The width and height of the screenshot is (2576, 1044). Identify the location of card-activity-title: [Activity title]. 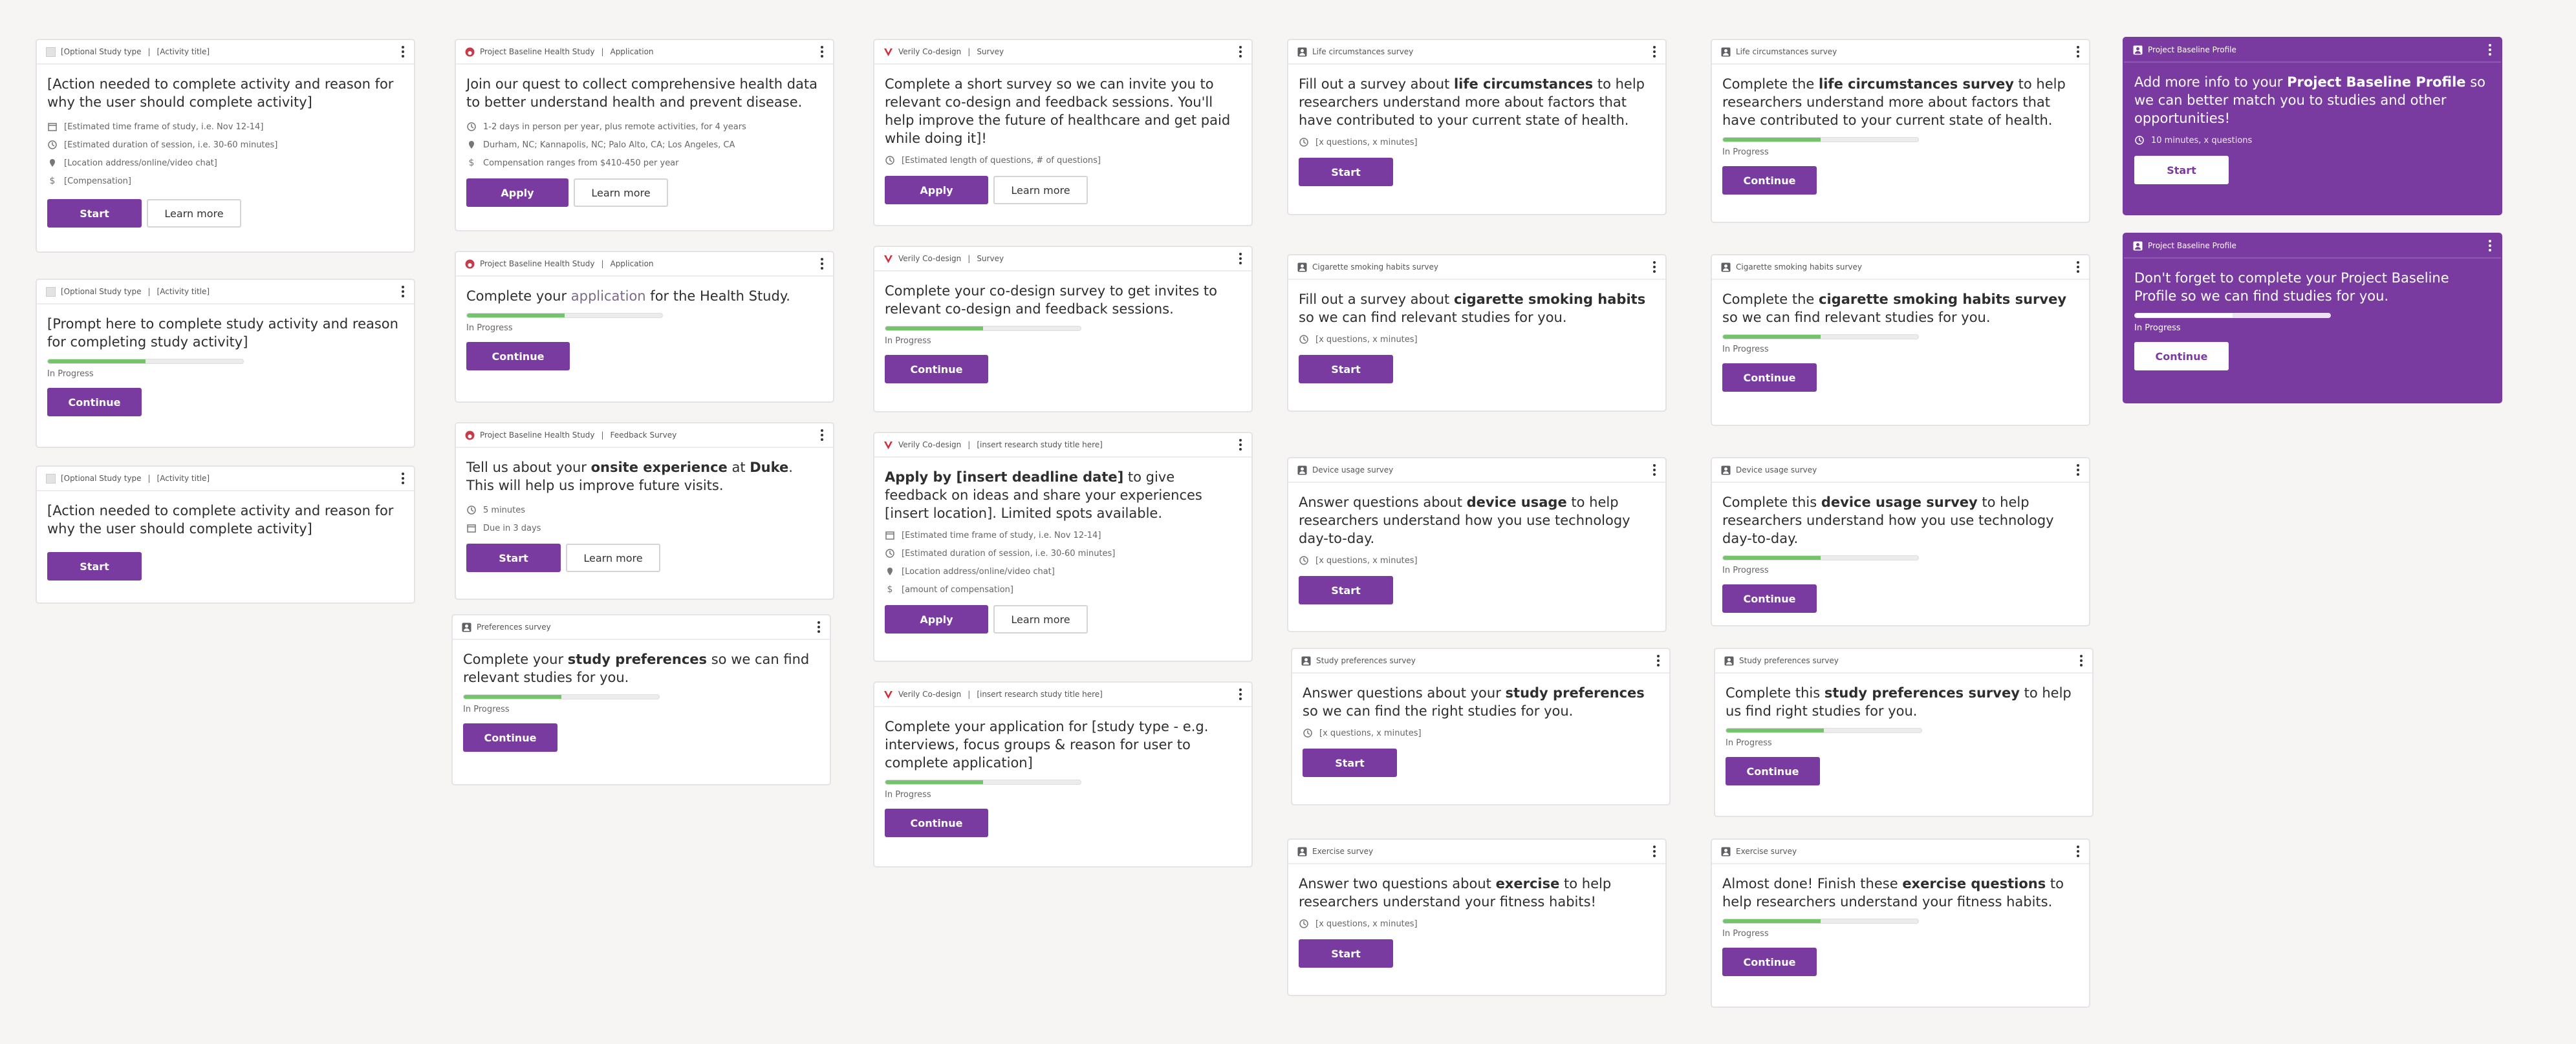
(183, 51).